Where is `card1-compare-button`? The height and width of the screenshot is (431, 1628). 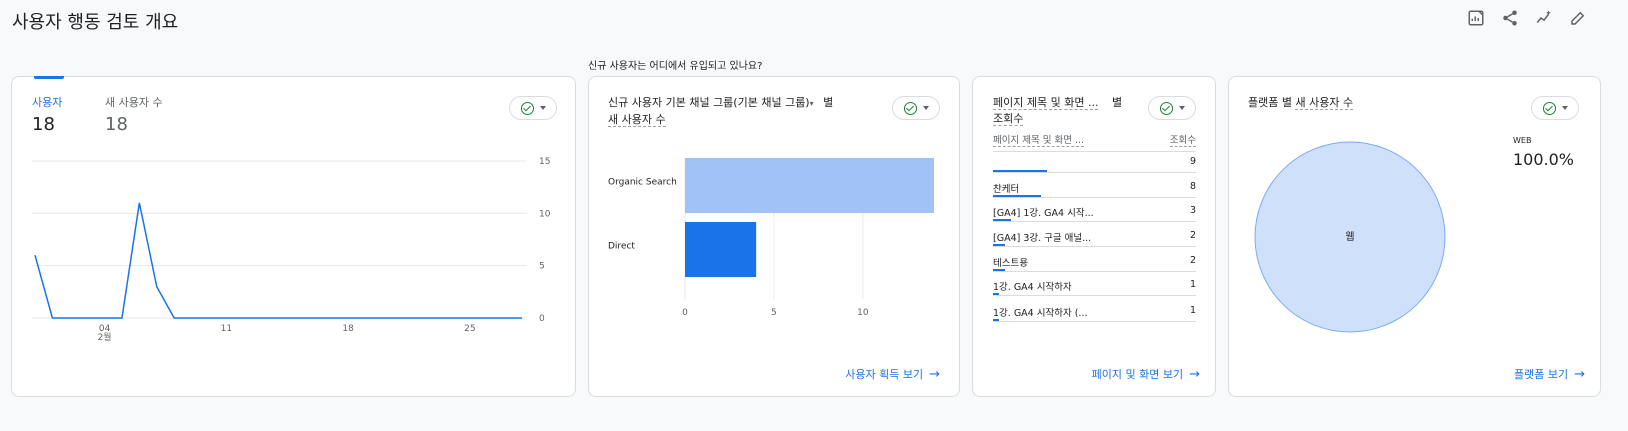
card1-compare-button is located at coordinates (533, 108).